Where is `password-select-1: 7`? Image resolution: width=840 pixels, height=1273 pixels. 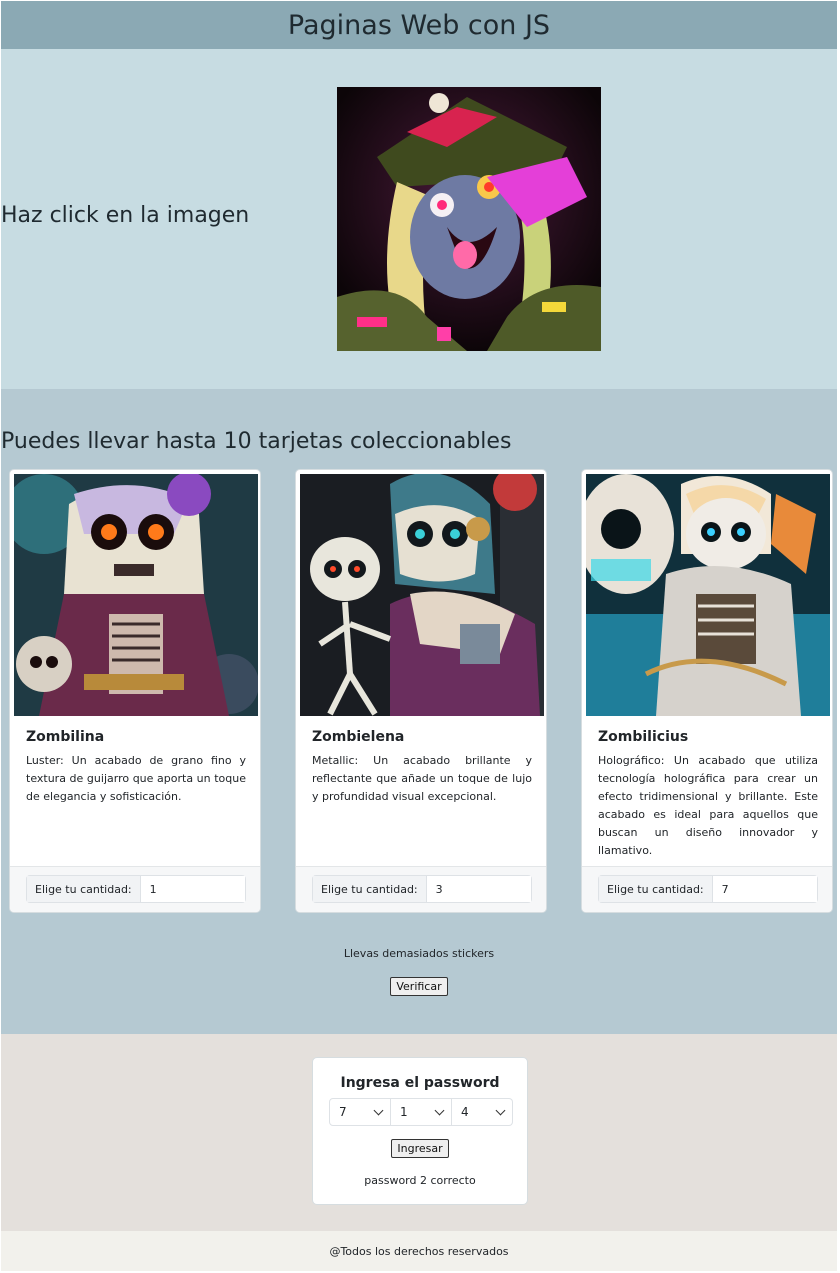 password-select-1: 7 is located at coordinates (360, 1112).